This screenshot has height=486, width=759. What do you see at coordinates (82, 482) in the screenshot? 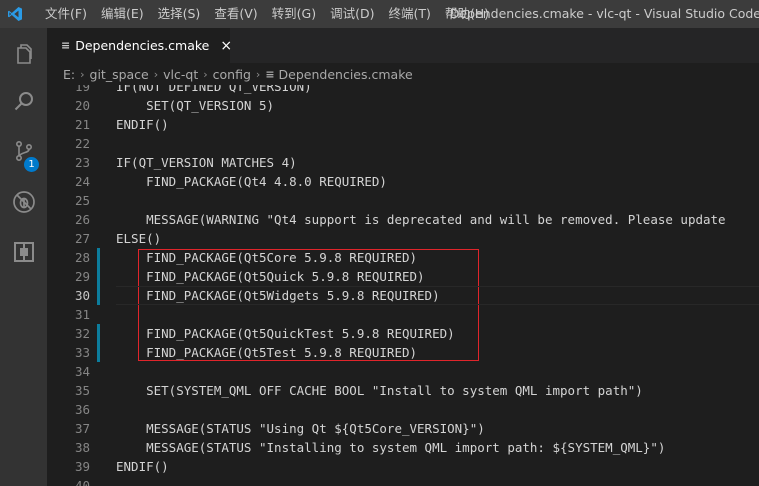
I see `line-number: 40` at bounding box center [82, 482].